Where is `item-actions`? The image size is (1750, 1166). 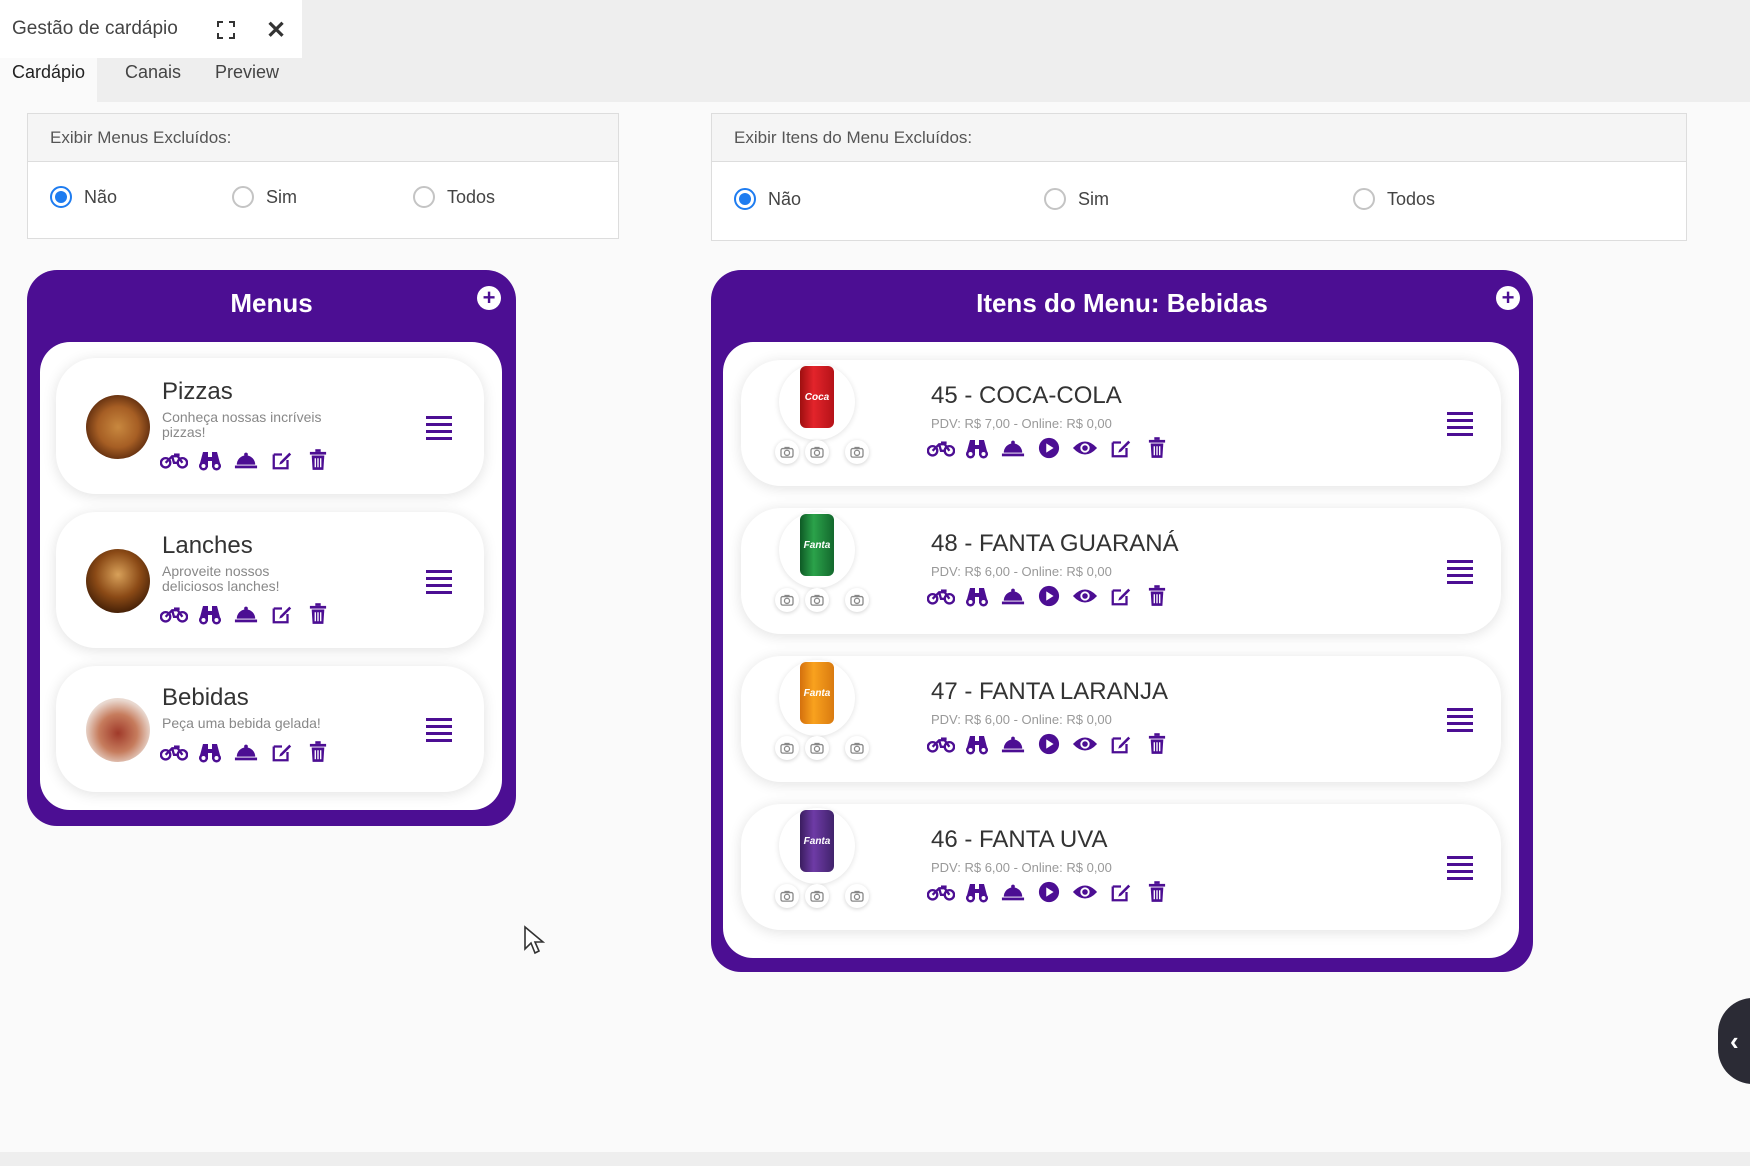
item-actions is located at coordinates (1053, 892).